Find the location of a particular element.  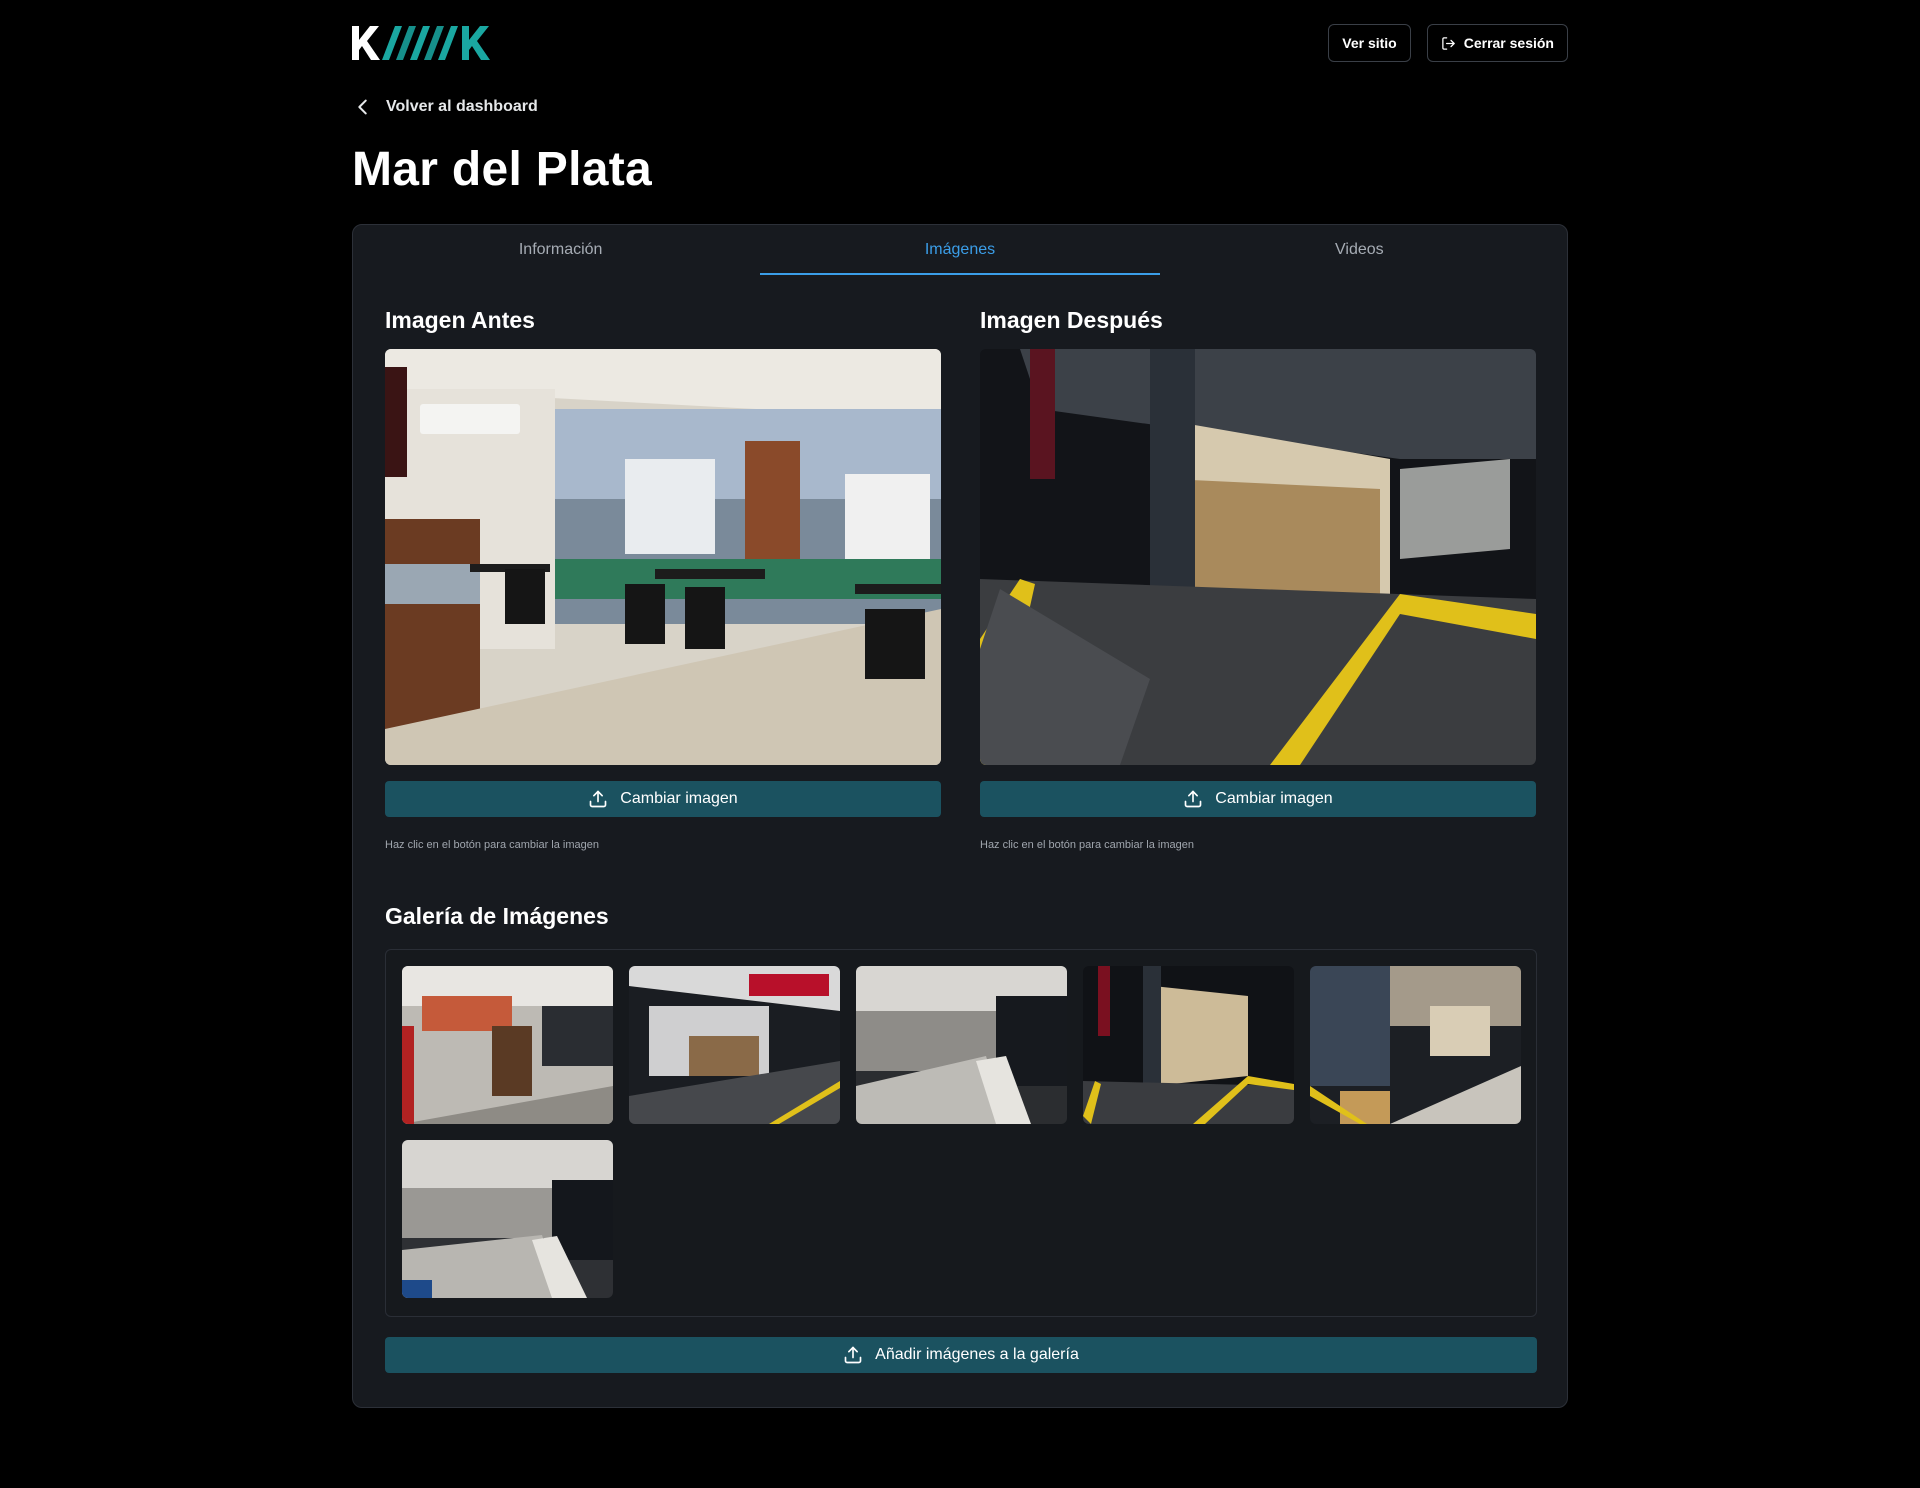

after-image-title: Imagen Después is located at coordinates (1071, 320).